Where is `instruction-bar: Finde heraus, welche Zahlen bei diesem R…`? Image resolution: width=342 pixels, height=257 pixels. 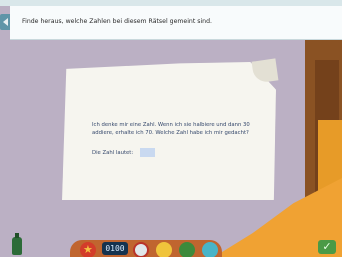
instruction-bar: Finde heraus, welche Zahlen bei diesem R… is located at coordinates (176, 23).